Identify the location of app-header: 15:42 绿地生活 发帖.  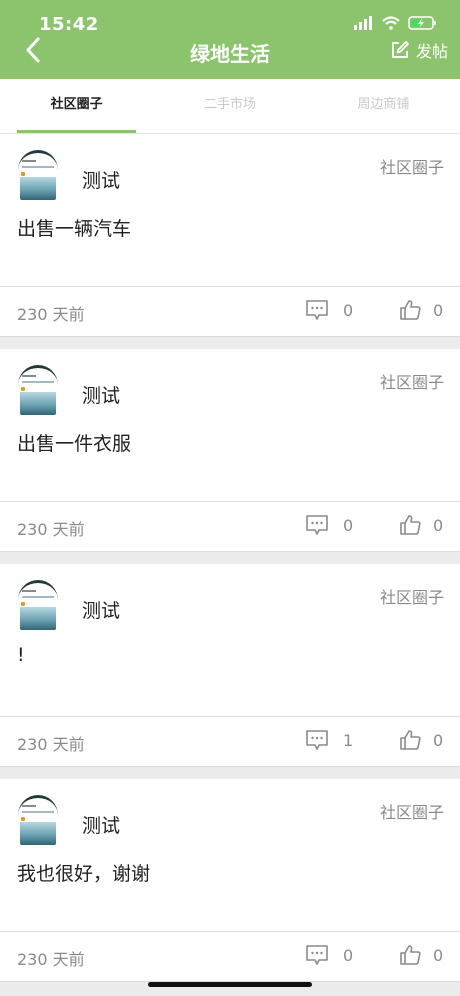
(230, 39).